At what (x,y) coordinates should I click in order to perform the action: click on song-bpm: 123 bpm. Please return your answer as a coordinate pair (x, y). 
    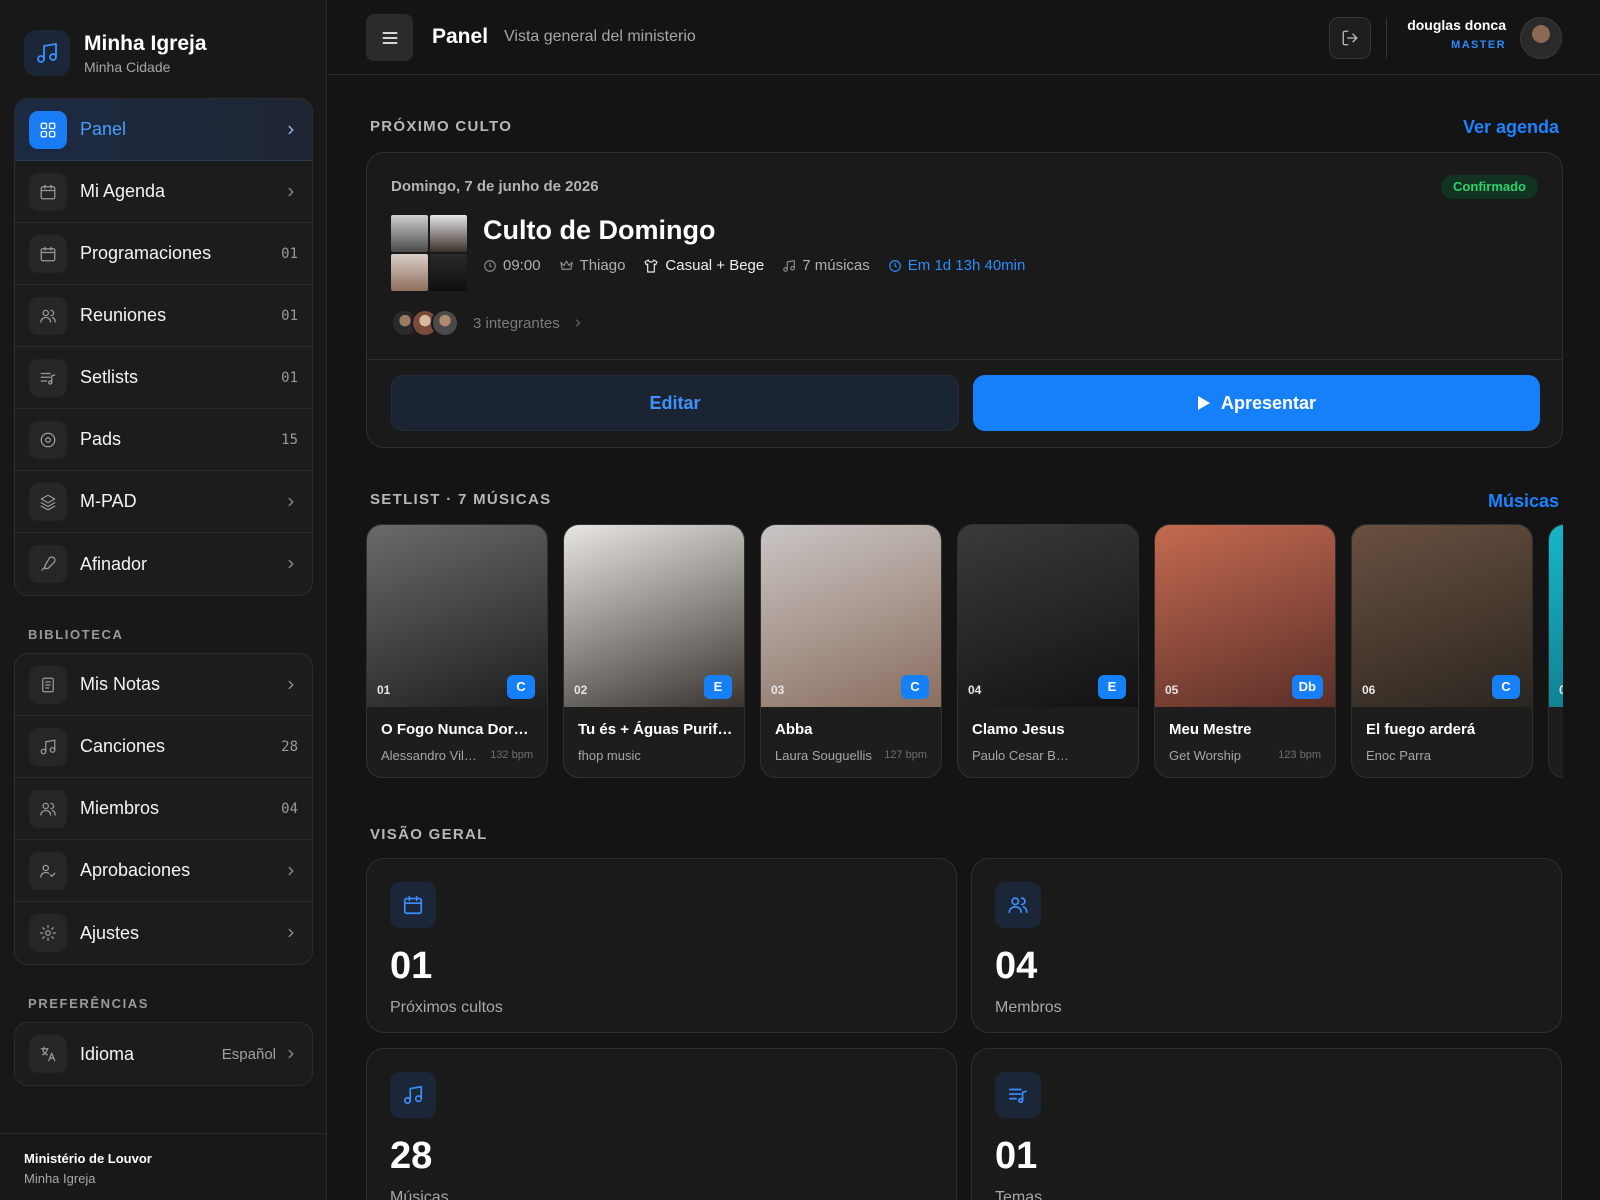
    Looking at the image, I should click on (1299, 755).